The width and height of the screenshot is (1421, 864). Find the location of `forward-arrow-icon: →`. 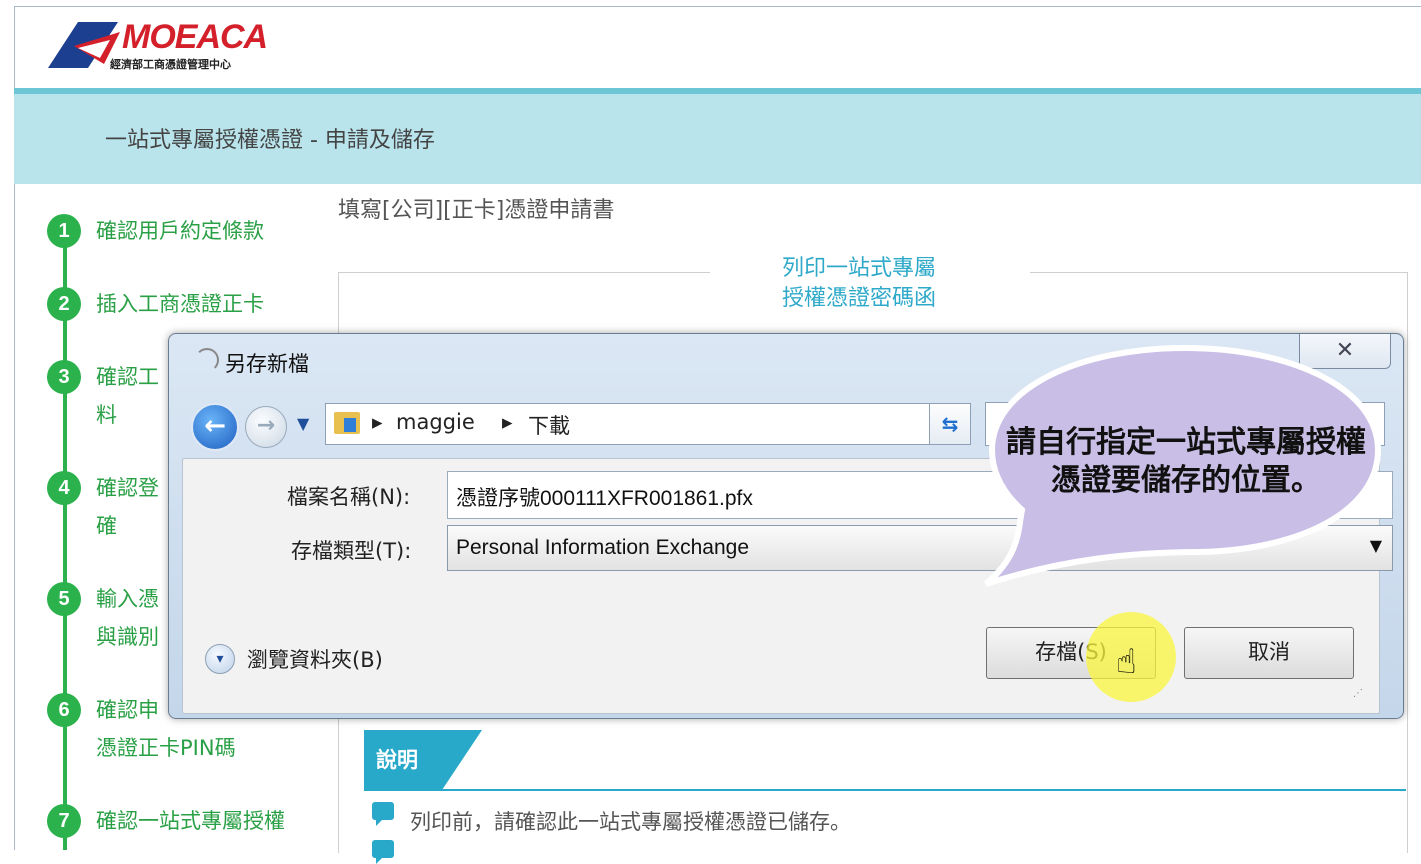

forward-arrow-icon: → is located at coordinates (266, 427).